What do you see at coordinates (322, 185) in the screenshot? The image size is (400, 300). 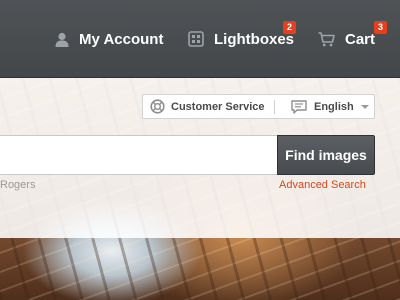 I see `advanced-search-link: Advanced Search` at bounding box center [322, 185].